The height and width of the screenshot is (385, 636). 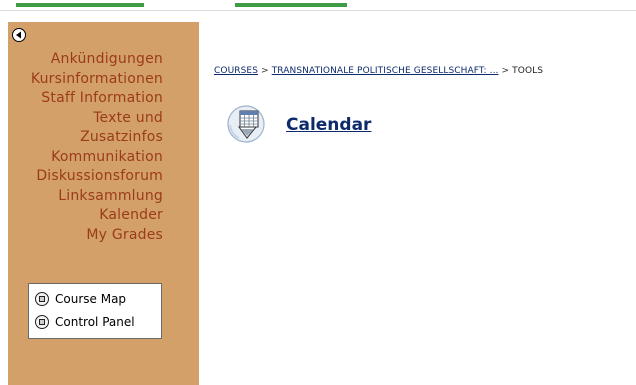 What do you see at coordinates (85, 138) in the screenshot?
I see `sidebar-item-zusatzinfos: Zusatzinfos` at bounding box center [85, 138].